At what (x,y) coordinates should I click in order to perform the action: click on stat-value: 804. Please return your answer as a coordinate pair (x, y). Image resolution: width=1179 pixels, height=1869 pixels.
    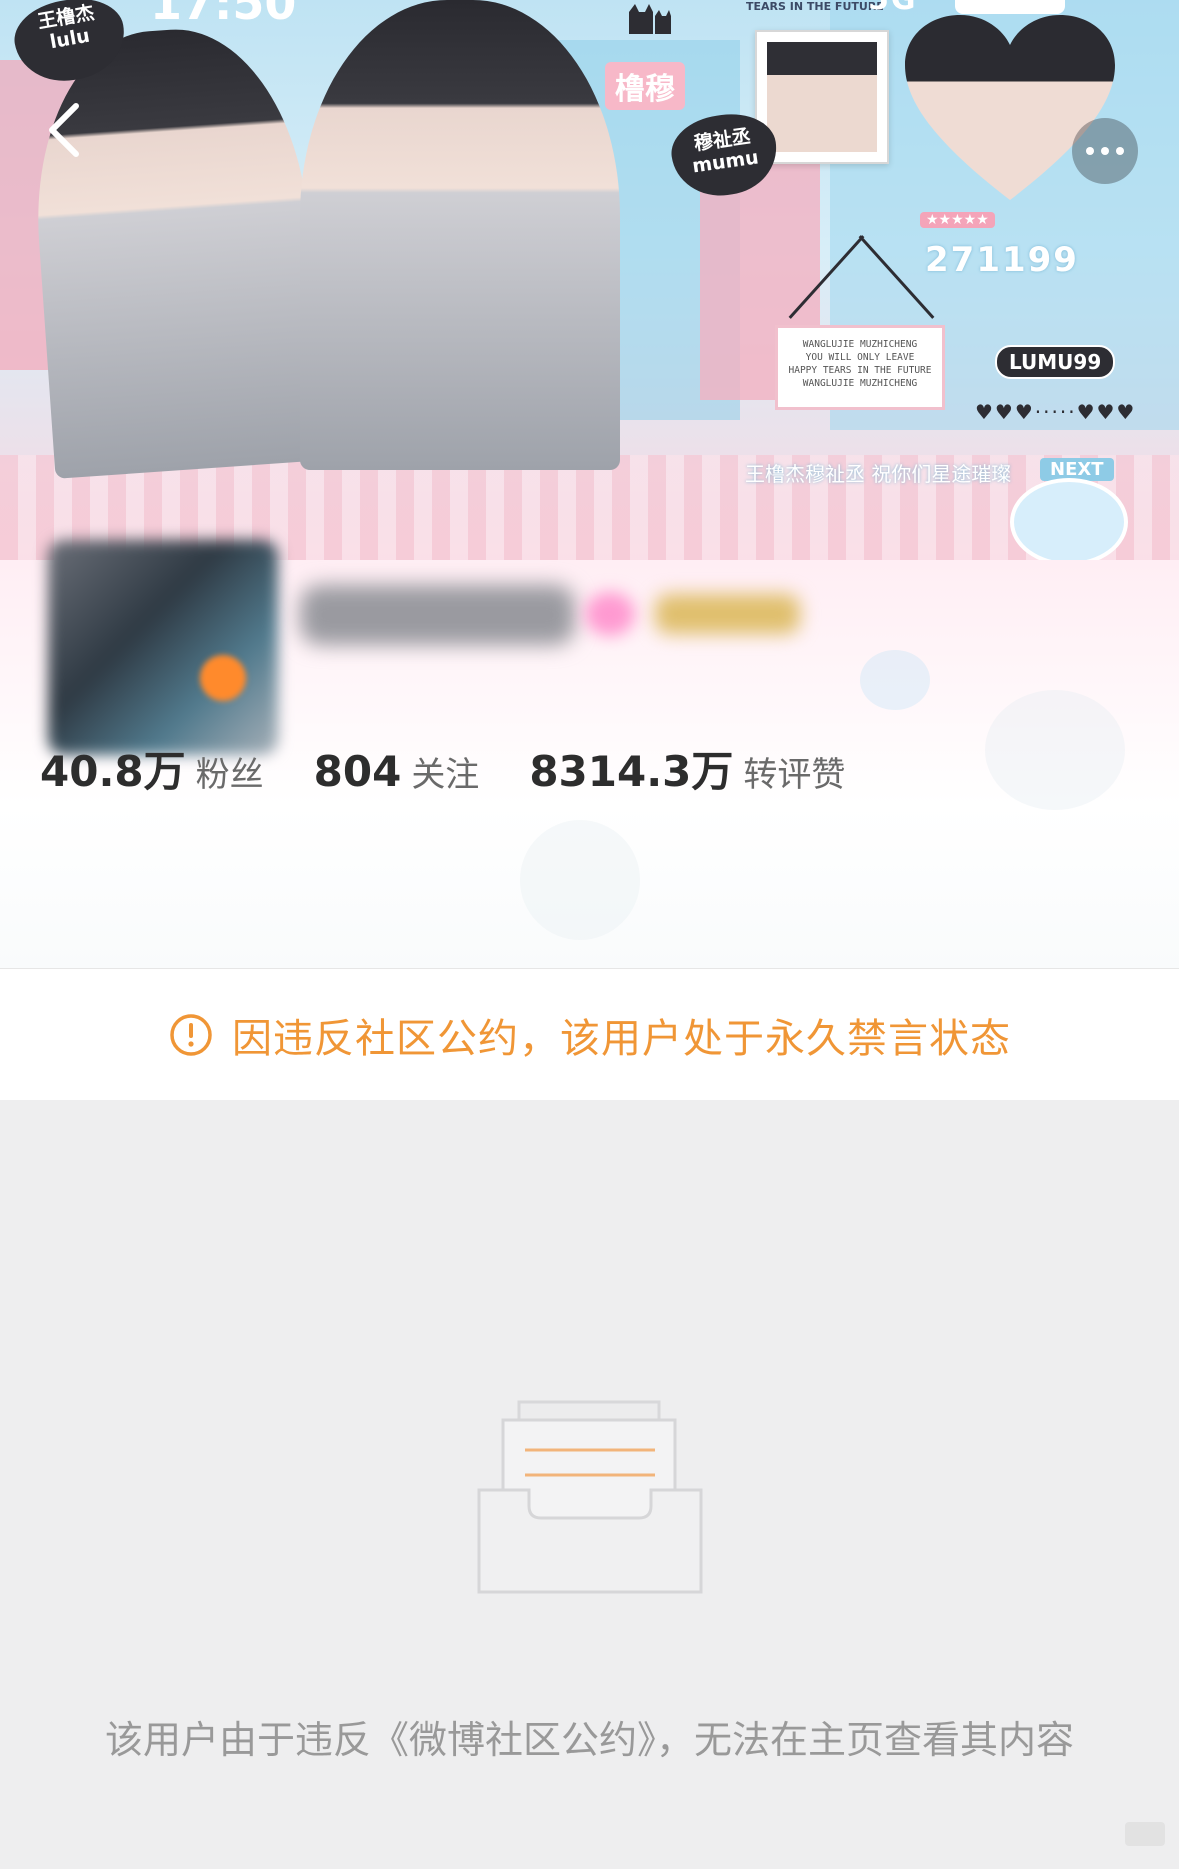
    Looking at the image, I should click on (357, 771).